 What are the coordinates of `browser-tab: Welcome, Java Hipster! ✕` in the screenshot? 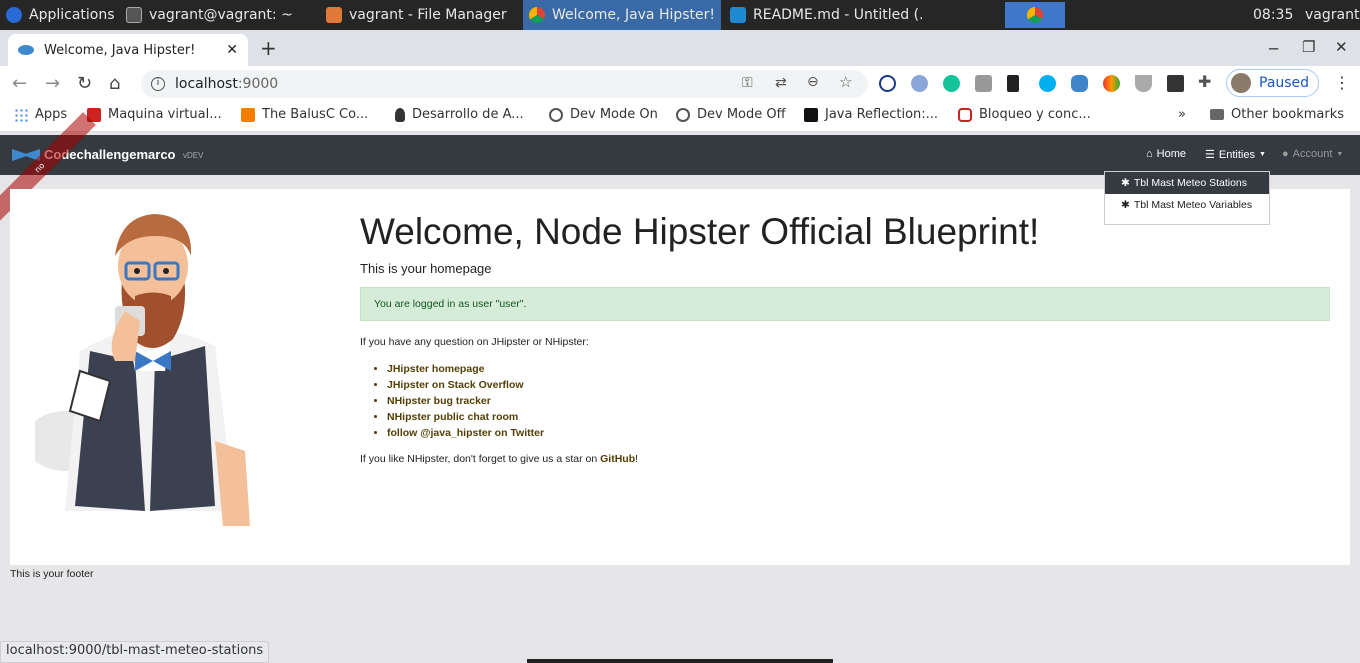 It's located at (128, 50).